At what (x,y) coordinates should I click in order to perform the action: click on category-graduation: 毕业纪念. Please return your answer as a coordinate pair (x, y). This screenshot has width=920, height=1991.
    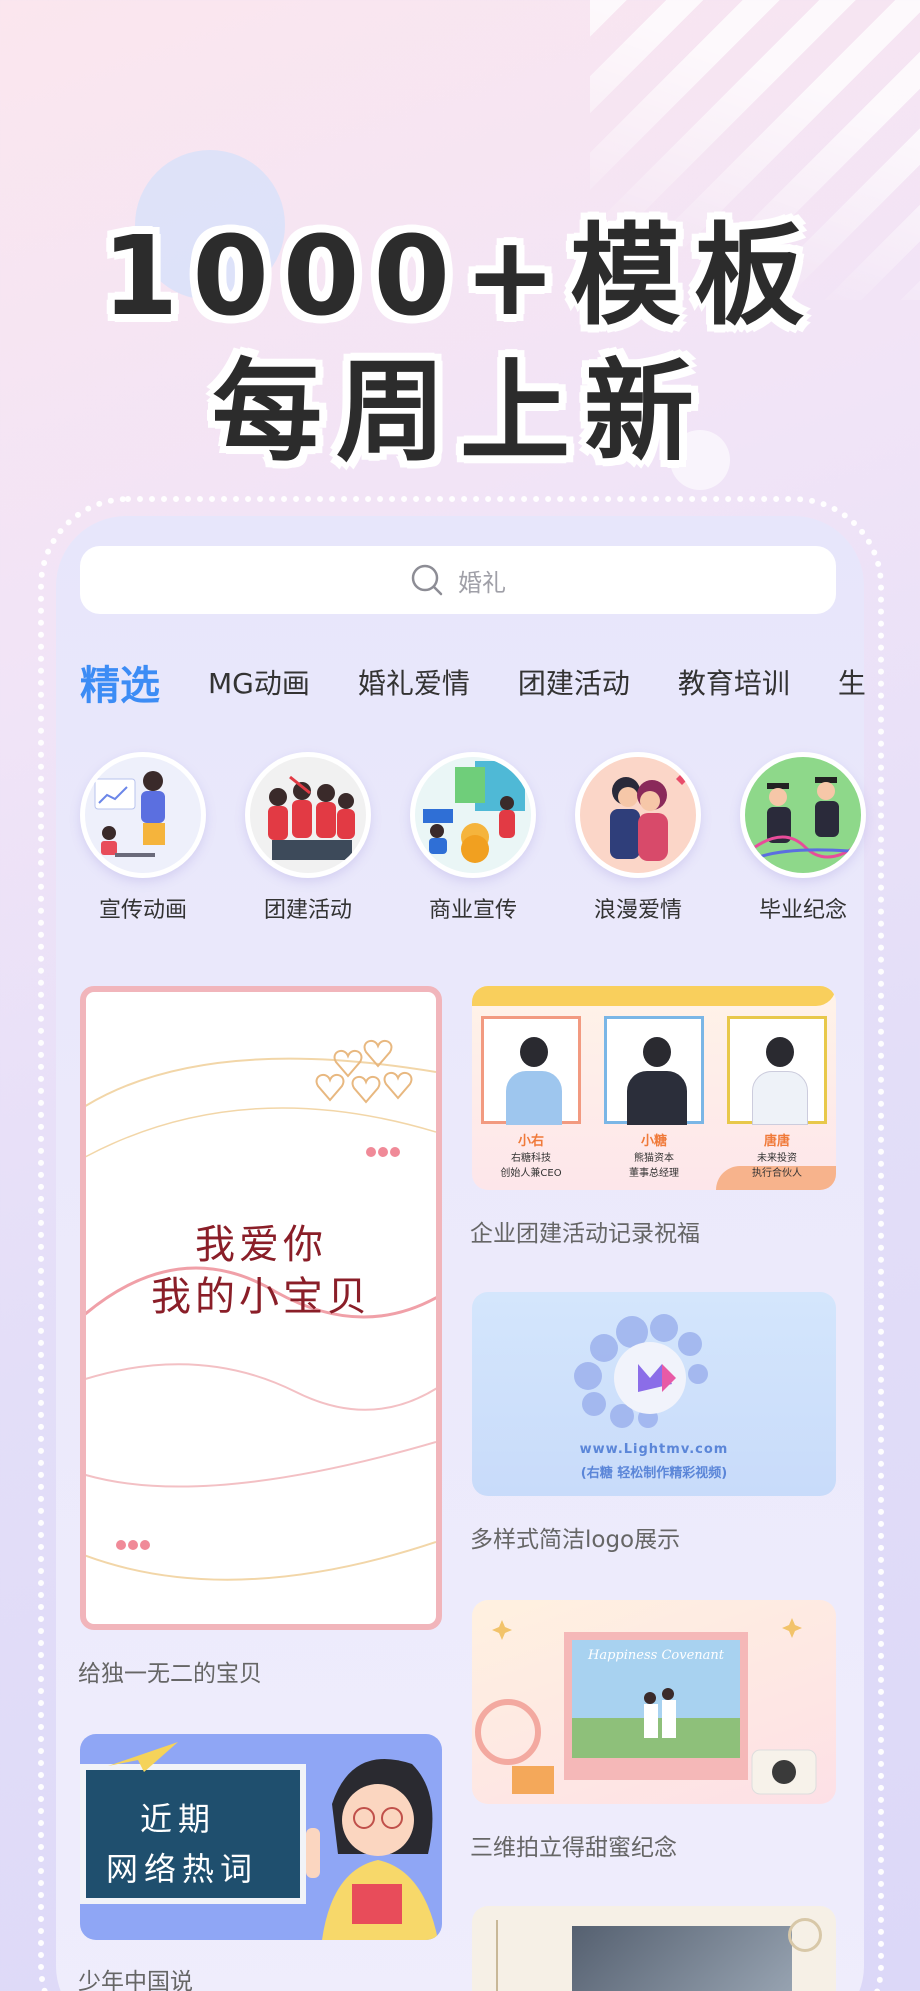
    Looking at the image, I should click on (803, 838).